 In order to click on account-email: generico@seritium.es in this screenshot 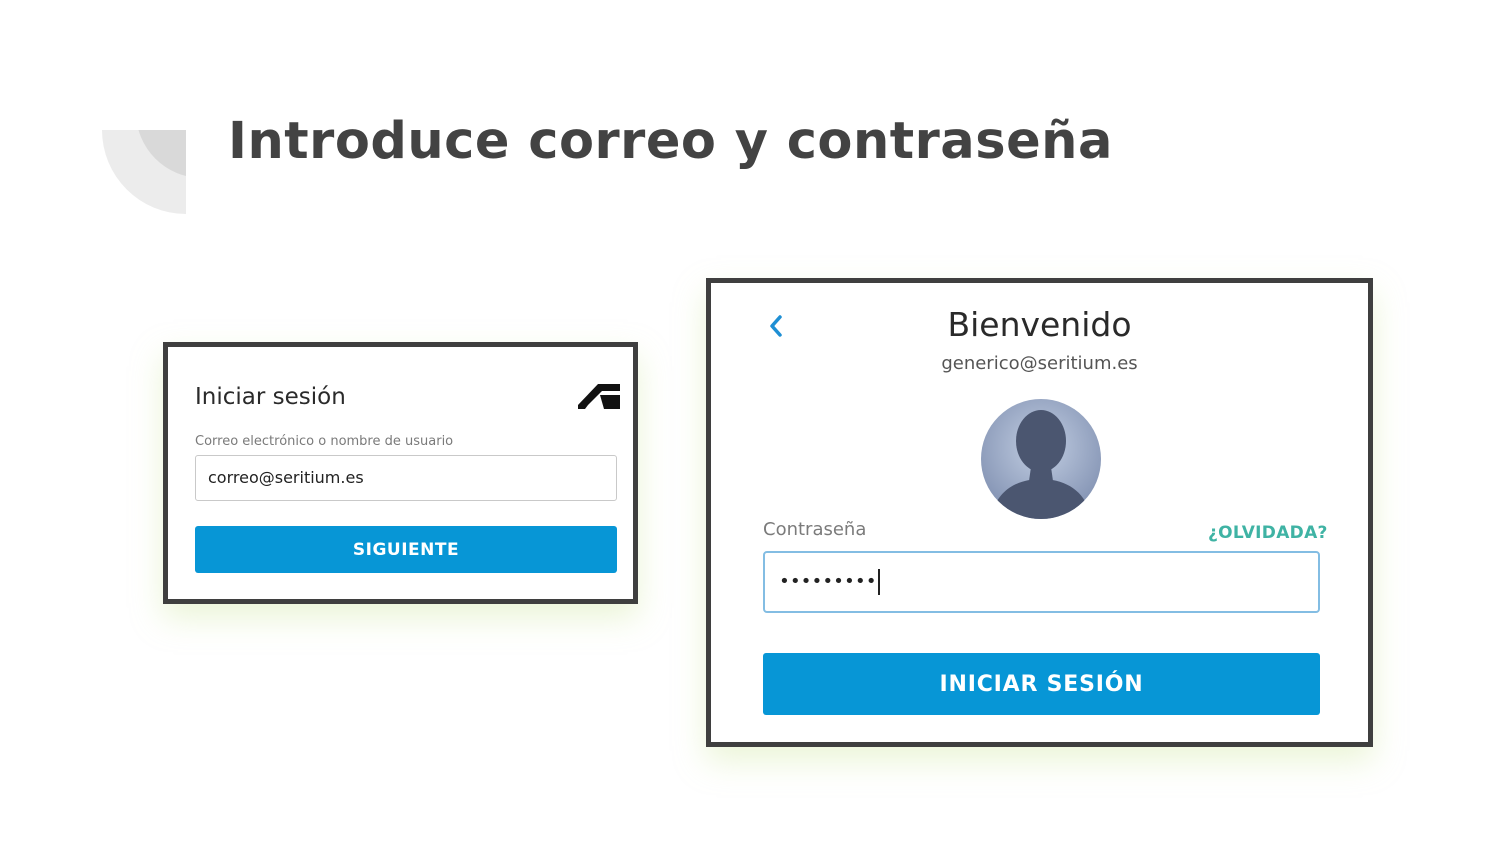, I will do `click(1039, 363)`.